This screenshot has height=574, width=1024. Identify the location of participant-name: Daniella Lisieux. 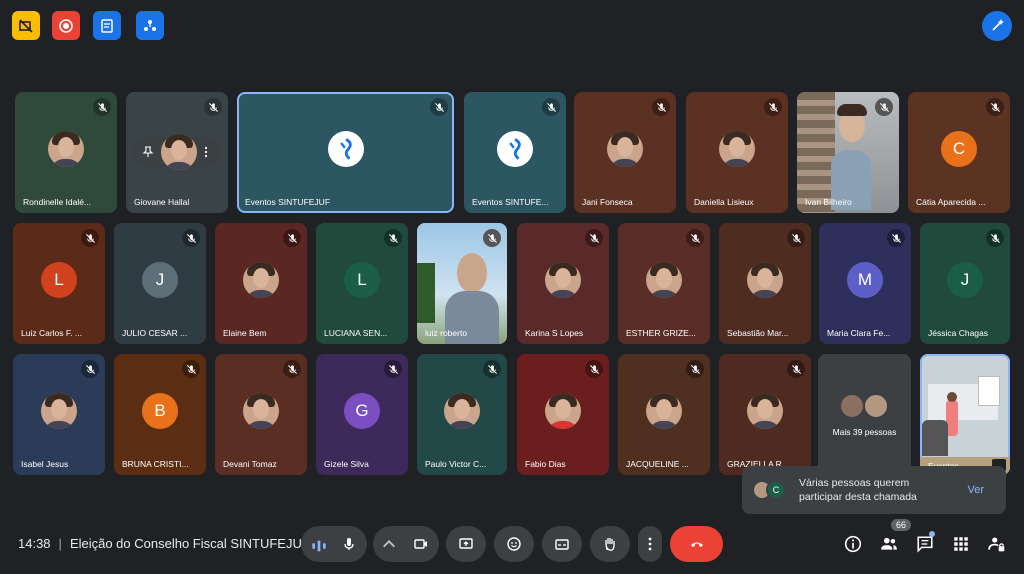
(724, 202).